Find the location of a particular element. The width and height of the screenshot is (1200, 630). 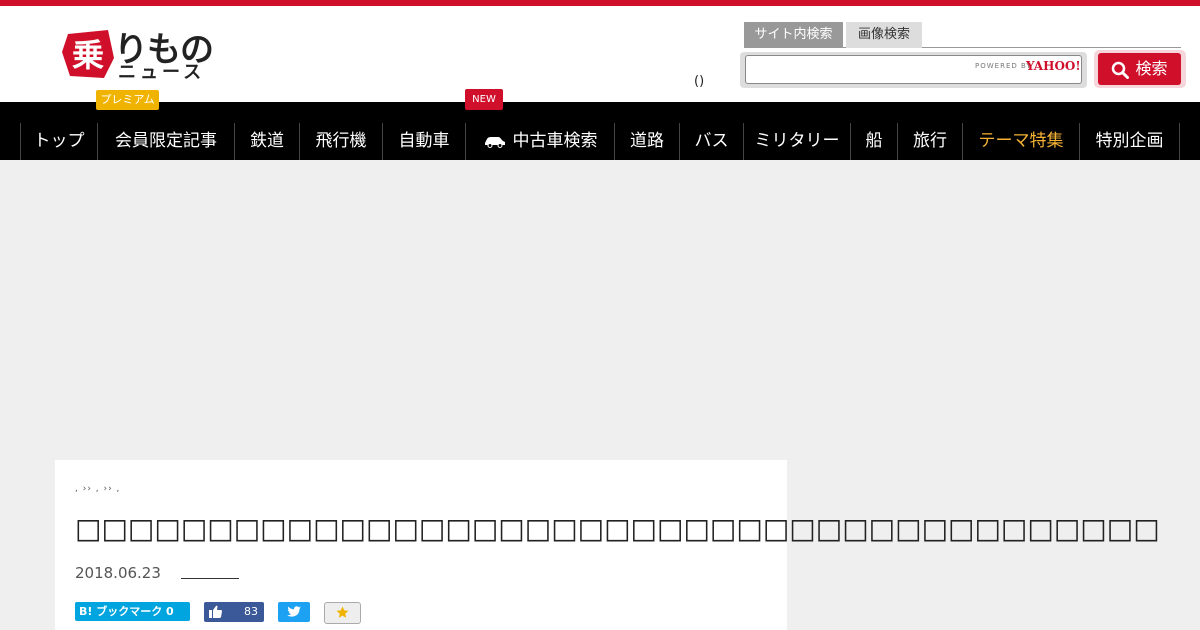

nav-item-military: ミリタリー is located at coordinates (796, 141).